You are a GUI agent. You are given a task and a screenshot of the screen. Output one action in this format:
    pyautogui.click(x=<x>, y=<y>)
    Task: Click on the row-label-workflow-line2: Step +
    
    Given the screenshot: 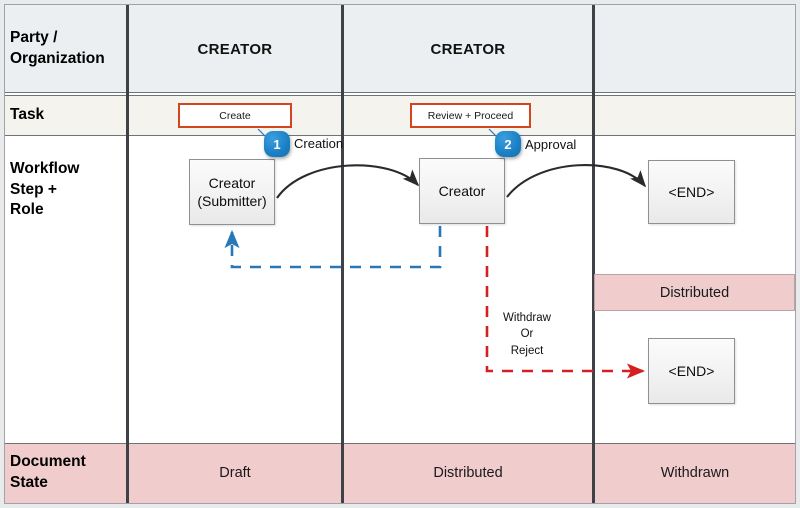 What is the action you would take?
    pyautogui.click(x=33, y=189)
    